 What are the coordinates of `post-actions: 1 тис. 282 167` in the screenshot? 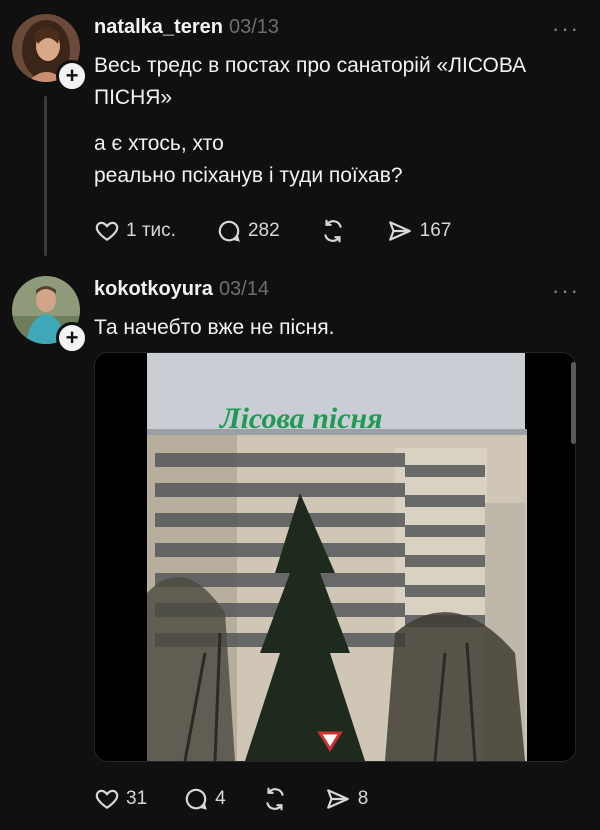 It's located at (272, 231).